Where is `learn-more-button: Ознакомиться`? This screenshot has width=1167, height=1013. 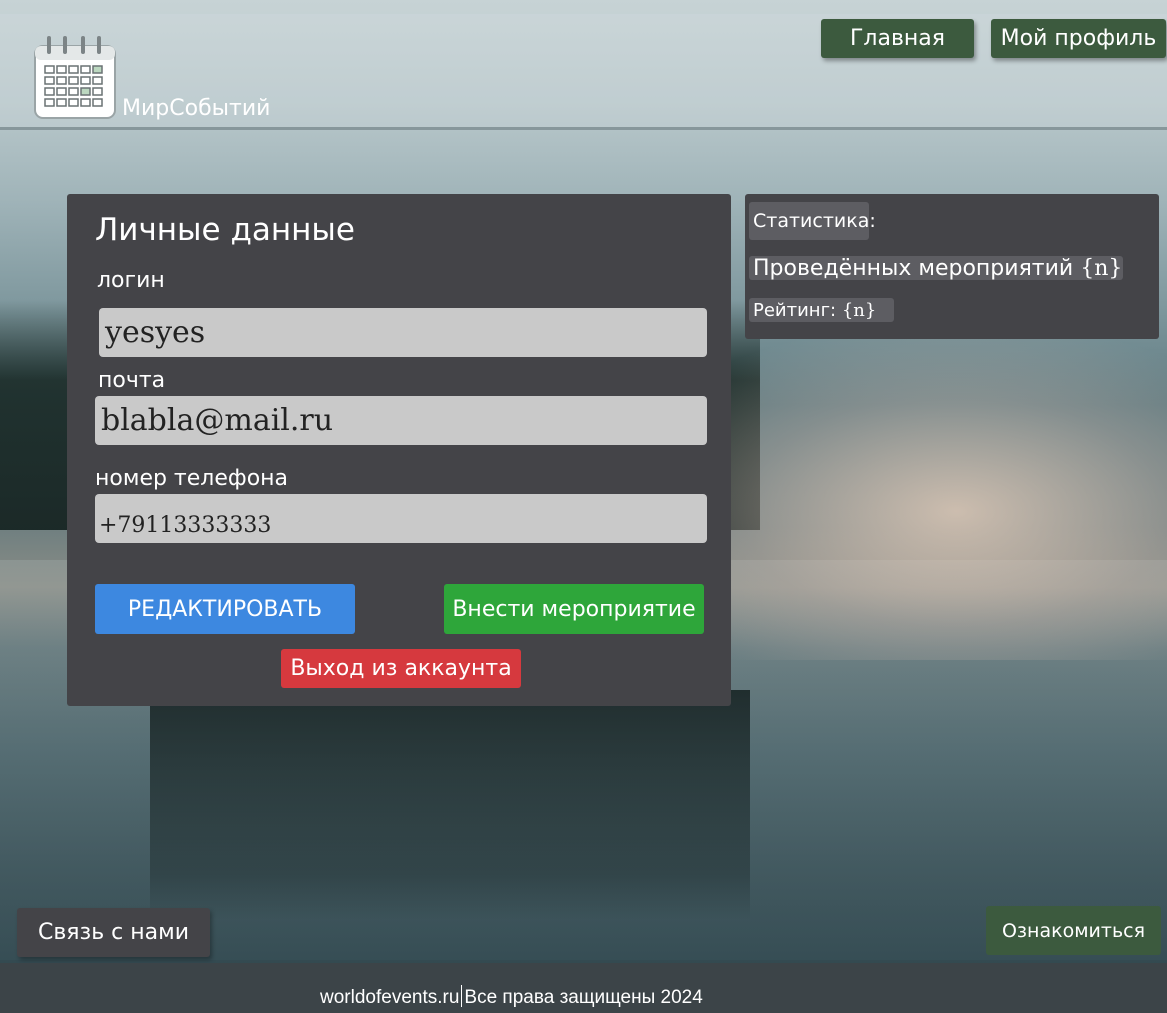 learn-more-button: Ознакомиться is located at coordinates (1073, 930).